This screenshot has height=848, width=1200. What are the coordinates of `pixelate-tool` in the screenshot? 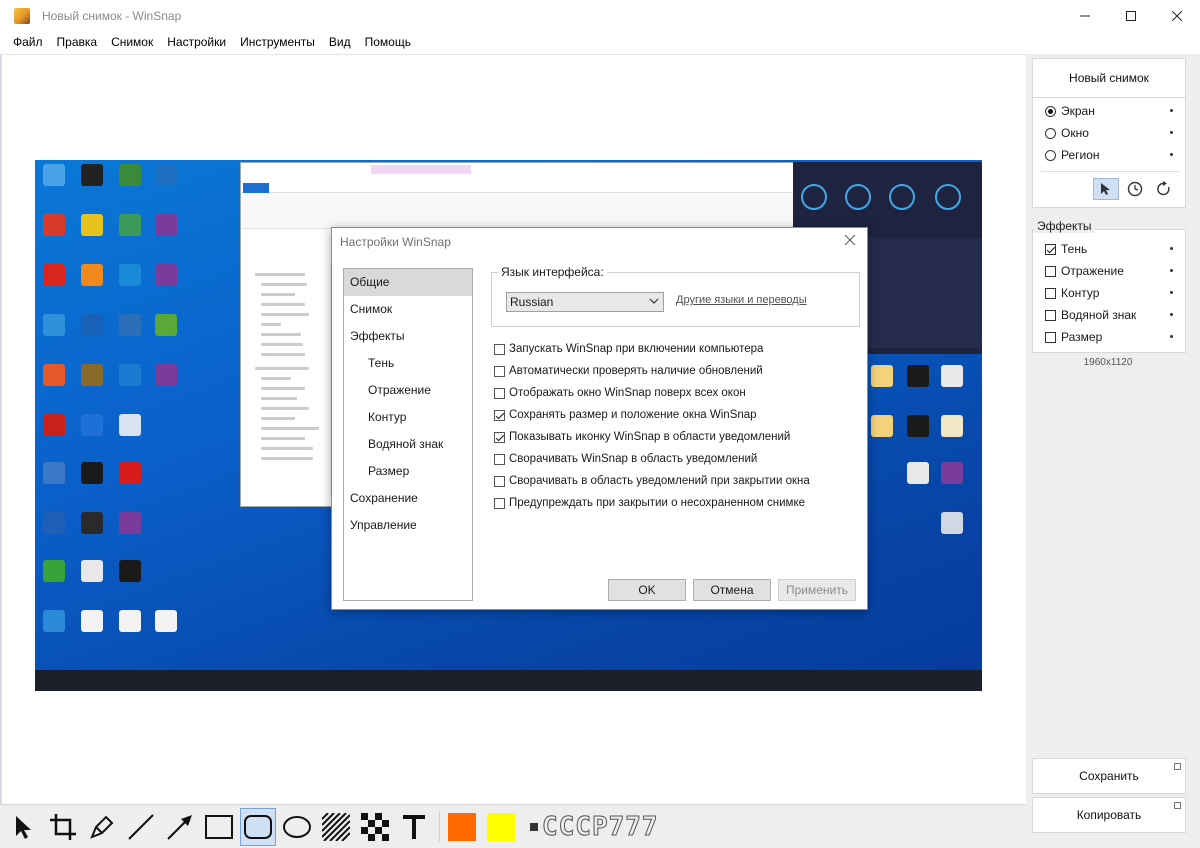 It's located at (375, 827).